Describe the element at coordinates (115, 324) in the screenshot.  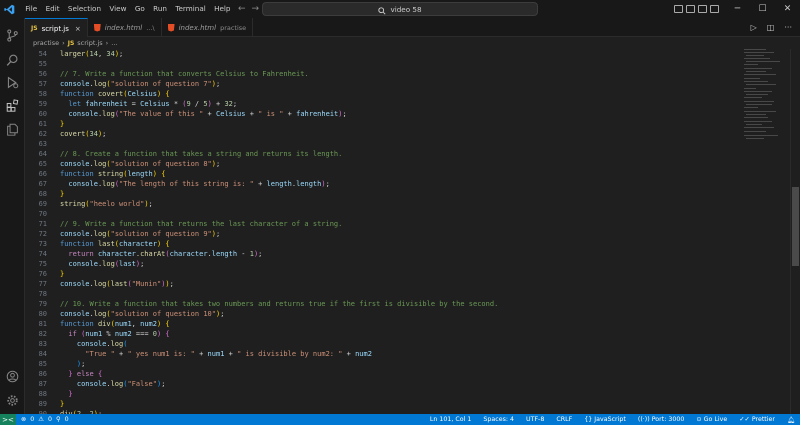
I see `code-text: function div(num1, num2) {` at that location.